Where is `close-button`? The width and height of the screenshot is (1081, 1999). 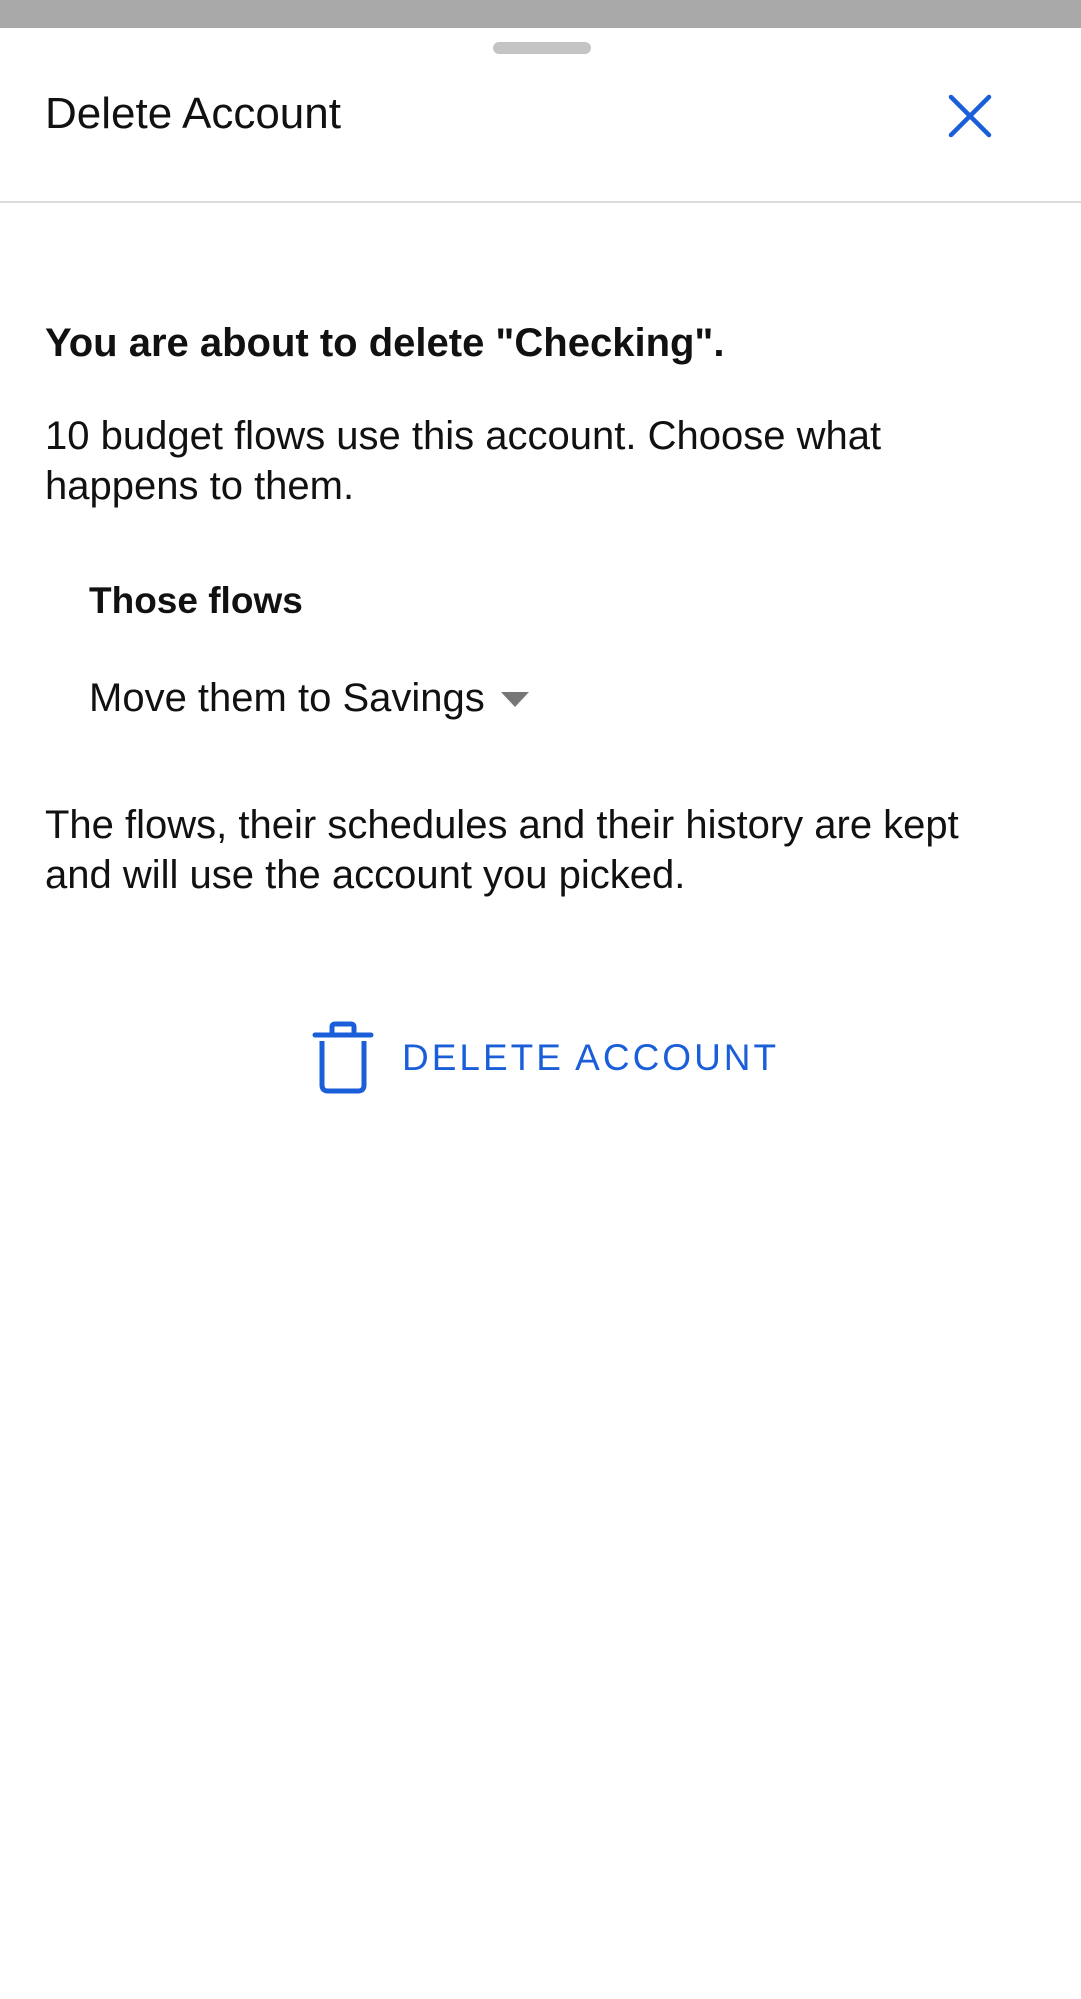
close-button is located at coordinates (970, 116).